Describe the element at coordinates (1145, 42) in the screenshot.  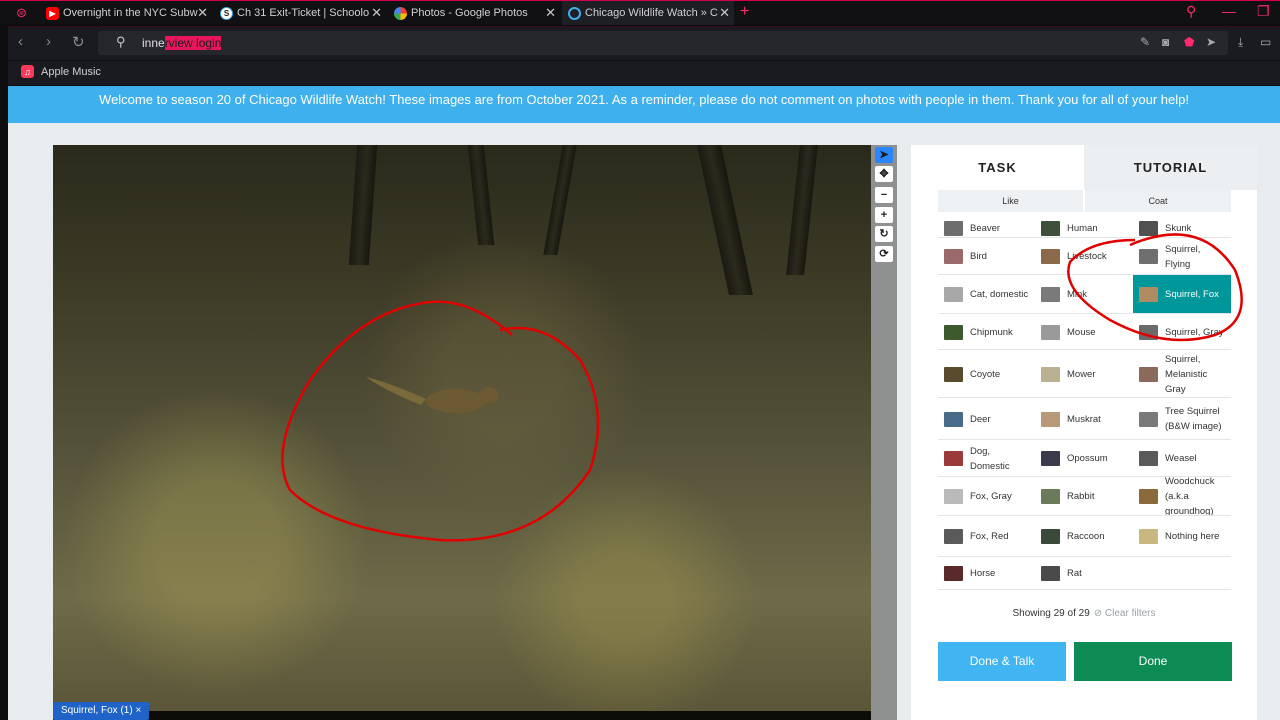
I see `edit-icon: ✎` at that location.